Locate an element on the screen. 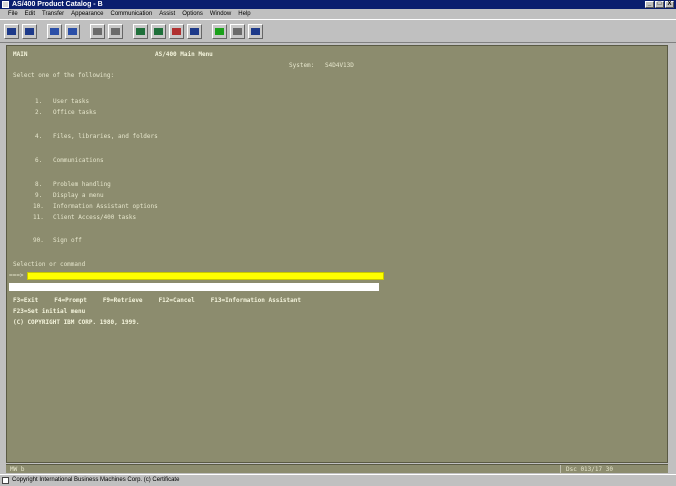 The height and width of the screenshot is (486, 676). receive-button is located at coordinates (72, 31).